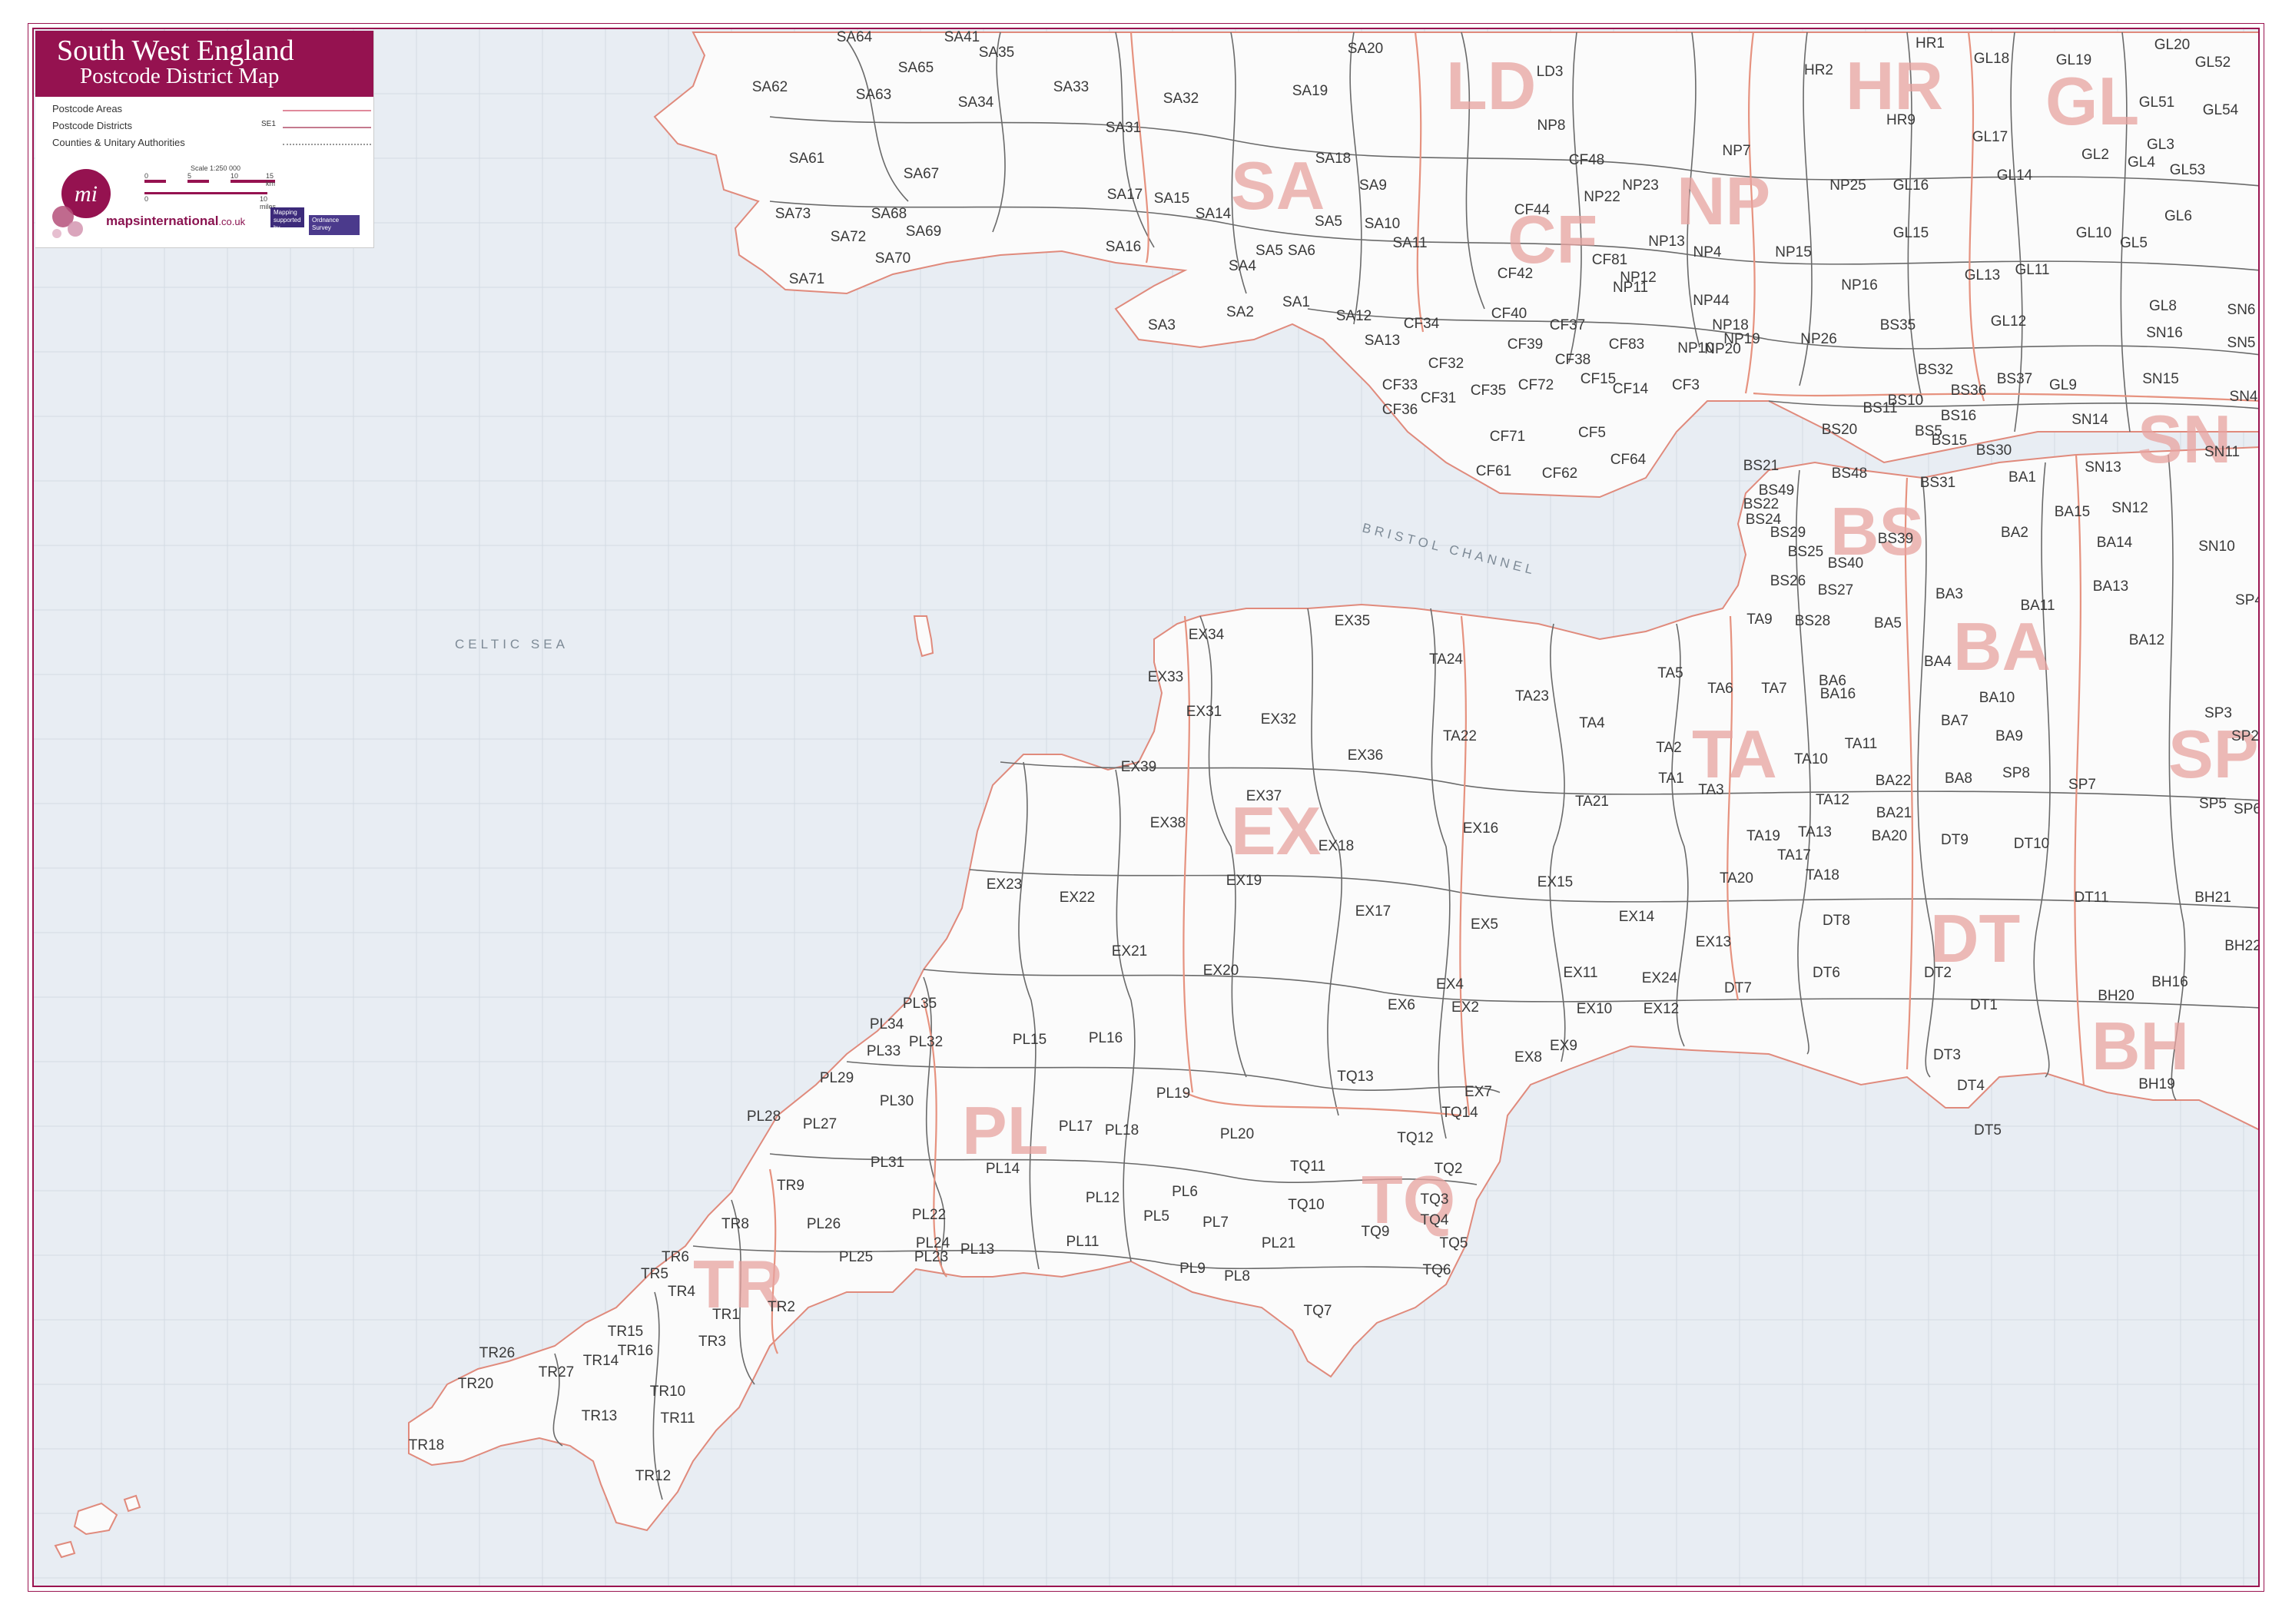  What do you see at coordinates (1454, 1243) in the screenshot?
I see `district-label-tq5: TQ5` at bounding box center [1454, 1243].